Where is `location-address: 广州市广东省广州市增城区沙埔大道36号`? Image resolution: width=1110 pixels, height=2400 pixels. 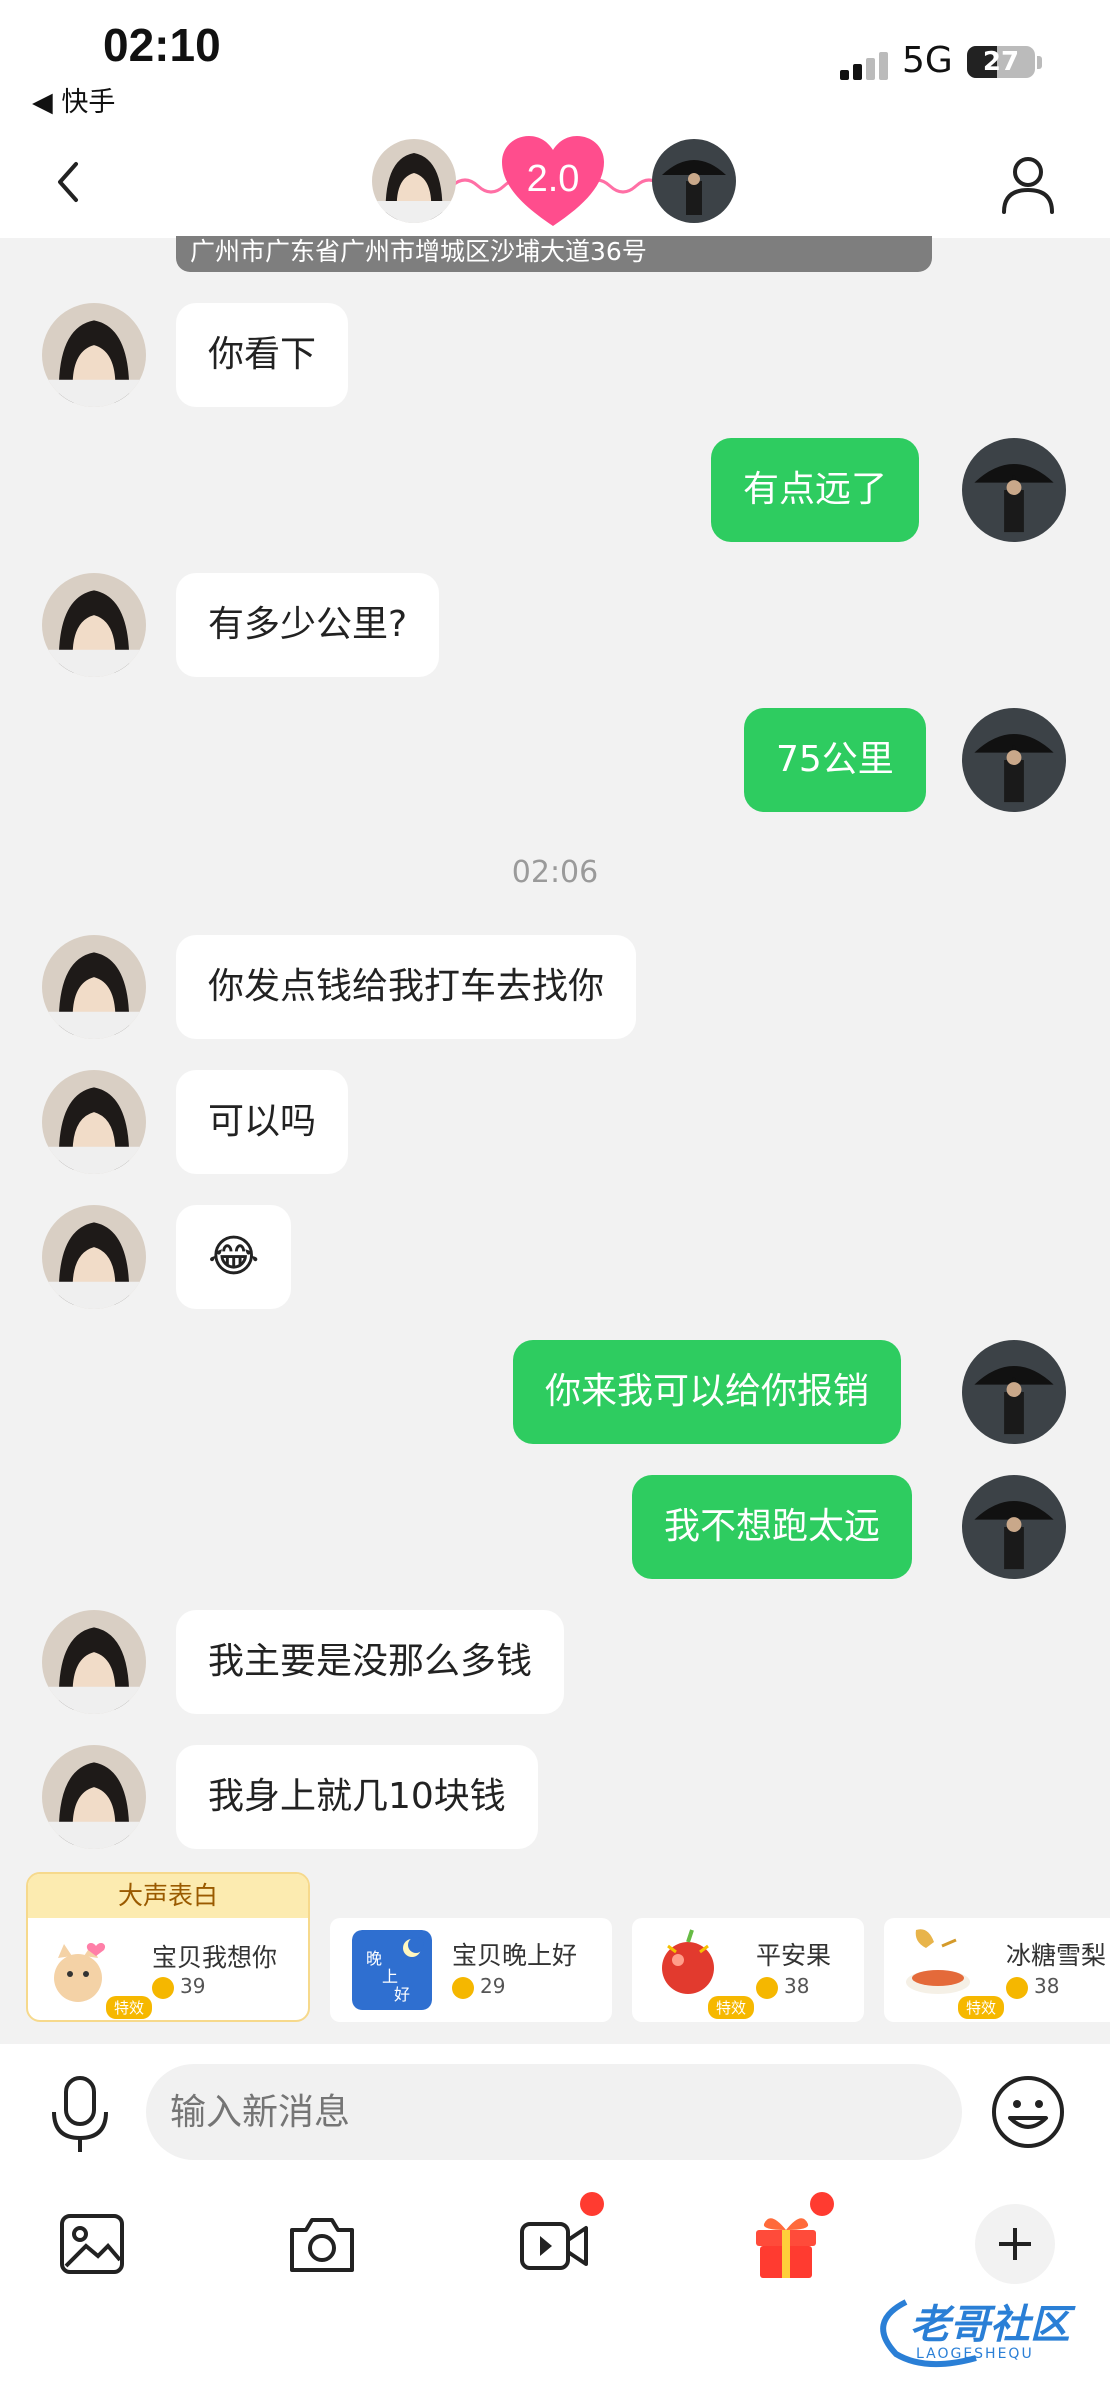 location-address: 广州市广东省广州市增城区沙埔大道36号 is located at coordinates (418, 251).